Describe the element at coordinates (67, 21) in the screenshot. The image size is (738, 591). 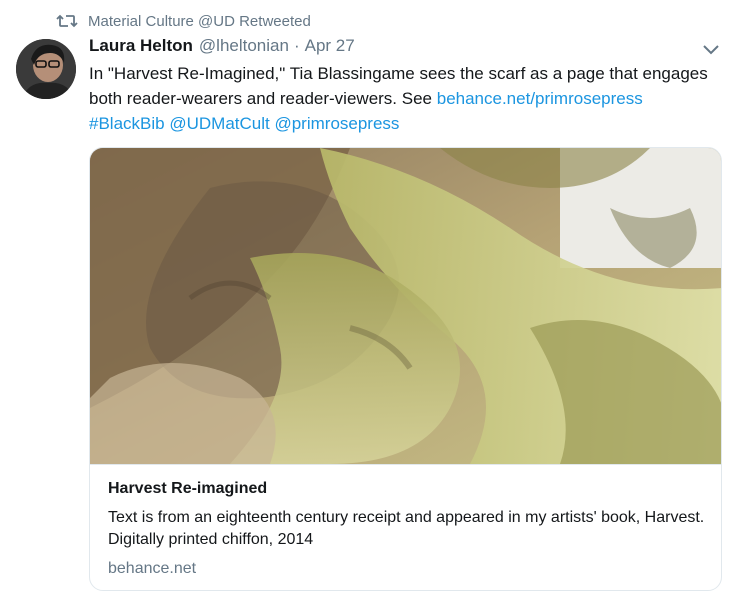
I see `retweet-icon` at that location.